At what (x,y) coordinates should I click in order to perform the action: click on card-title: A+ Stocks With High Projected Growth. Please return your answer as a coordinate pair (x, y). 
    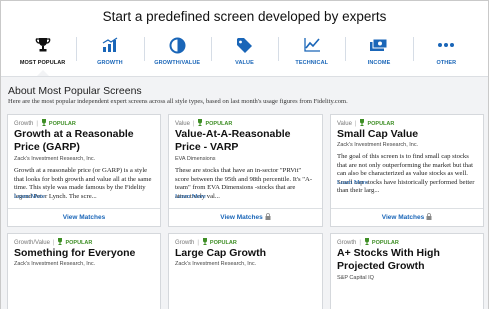
    Looking at the image, I should click on (407, 259).